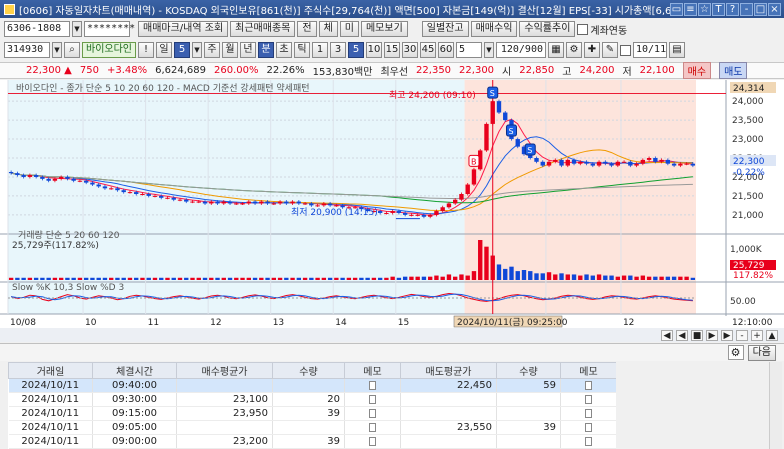 This screenshot has width=784, height=449. What do you see at coordinates (312, 441) in the screenshot?
I see `table-row: 2024/10/11 09:00:00 23,200 39` at bounding box center [312, 441].